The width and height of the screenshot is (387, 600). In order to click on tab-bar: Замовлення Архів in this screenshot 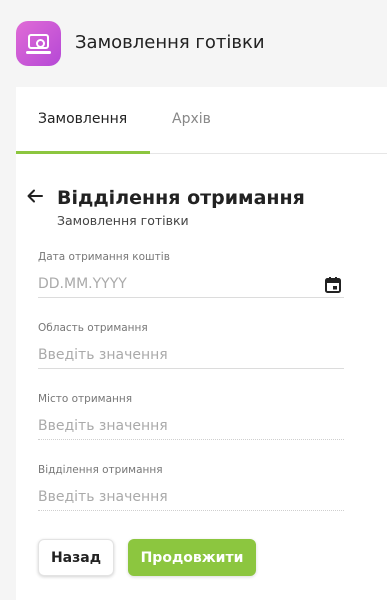, I will do `click(201, 120)`.